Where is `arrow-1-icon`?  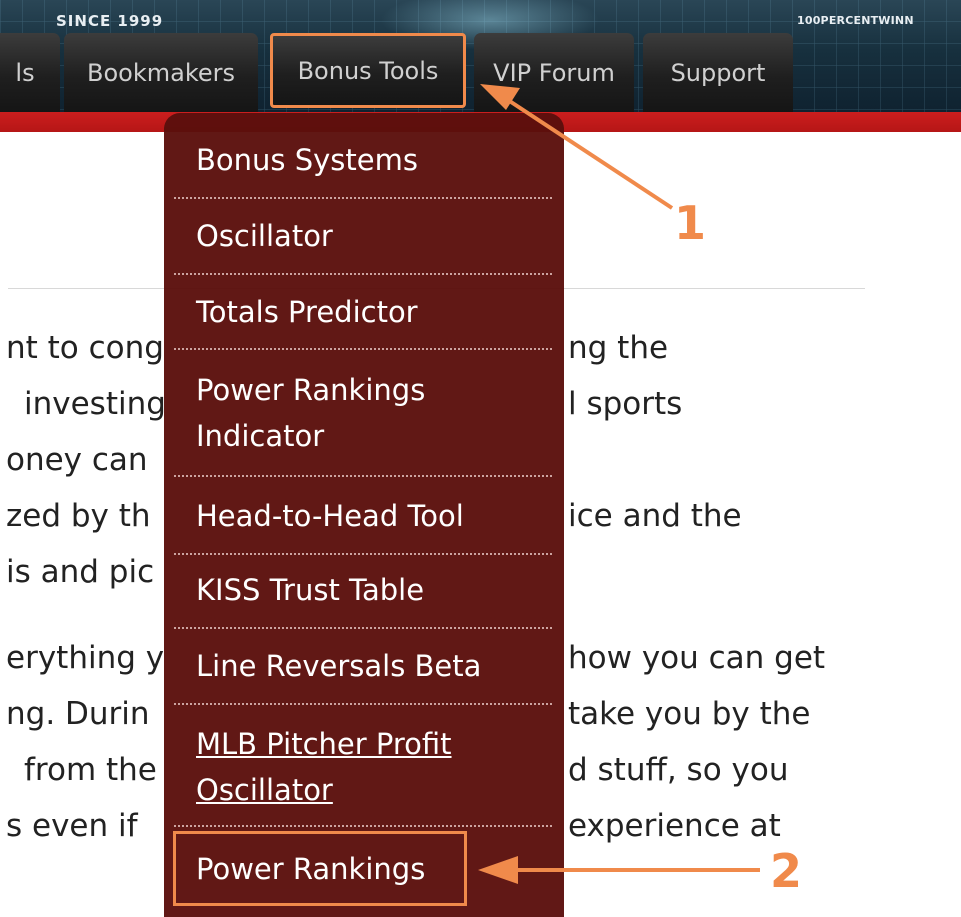
arrow-1-icon is located at coordinates (577, 147).